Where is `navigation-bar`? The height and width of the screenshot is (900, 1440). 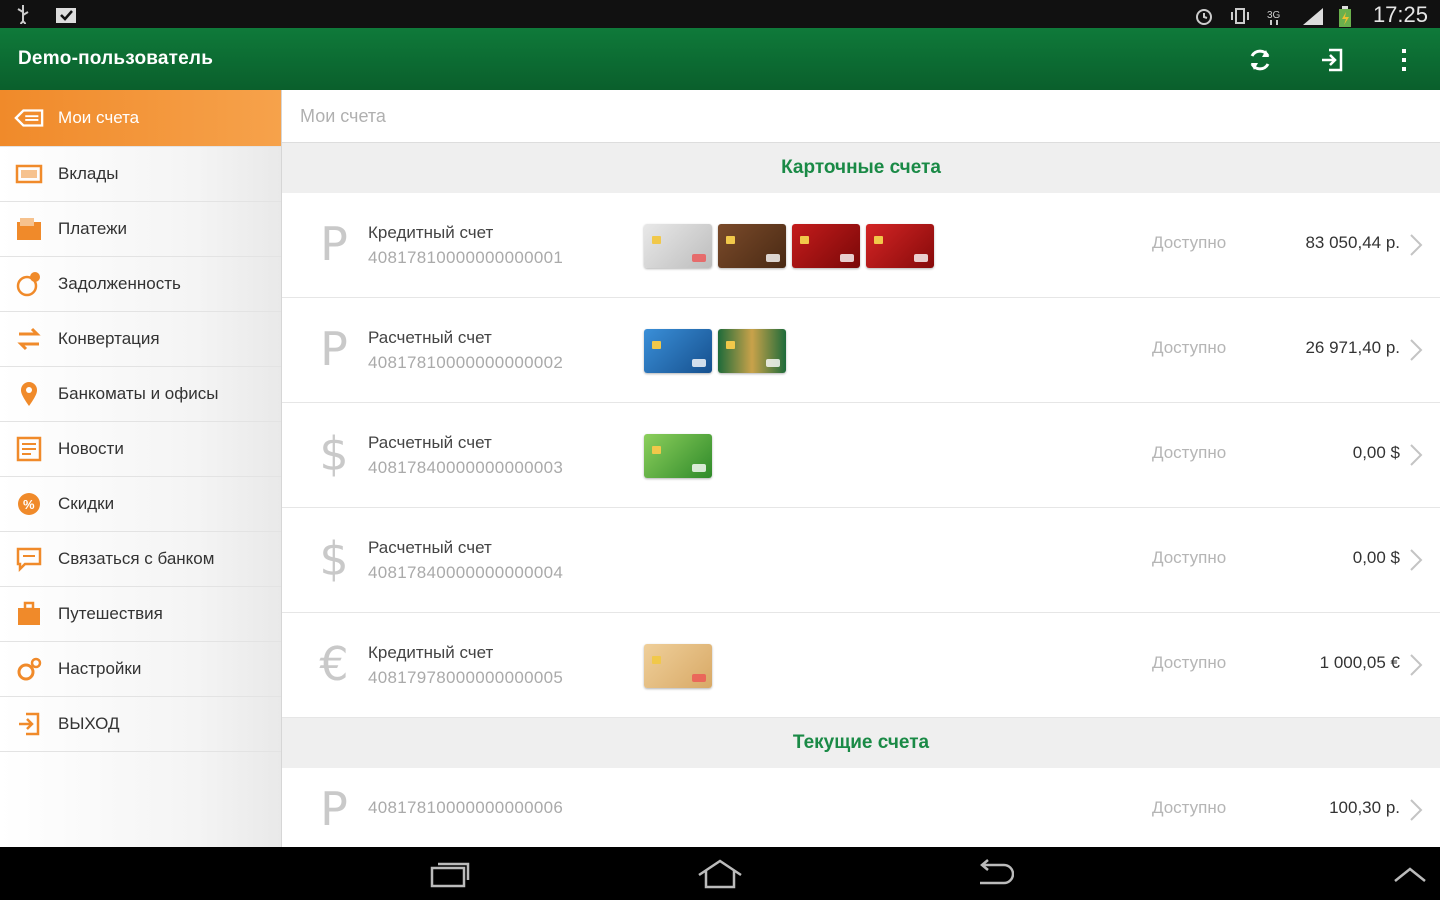 navigation-bar is located at coordinates (720, 873).